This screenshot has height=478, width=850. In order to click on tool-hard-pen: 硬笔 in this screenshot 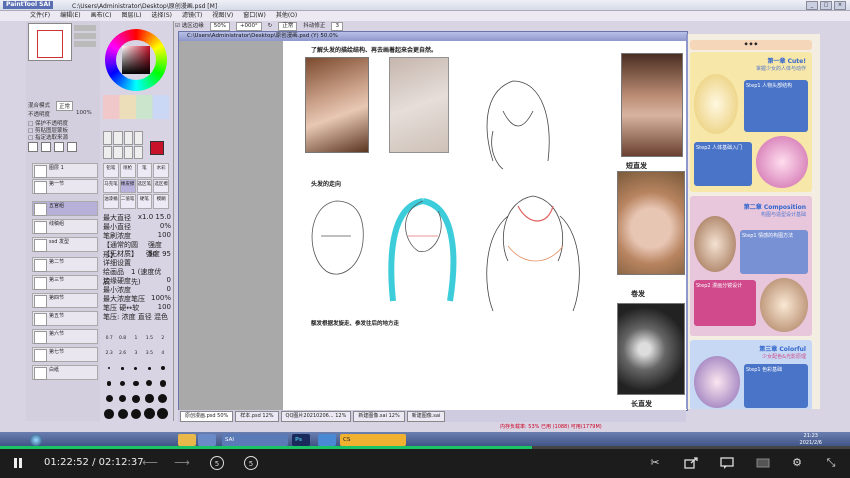, I will do `click(144, 201)`.